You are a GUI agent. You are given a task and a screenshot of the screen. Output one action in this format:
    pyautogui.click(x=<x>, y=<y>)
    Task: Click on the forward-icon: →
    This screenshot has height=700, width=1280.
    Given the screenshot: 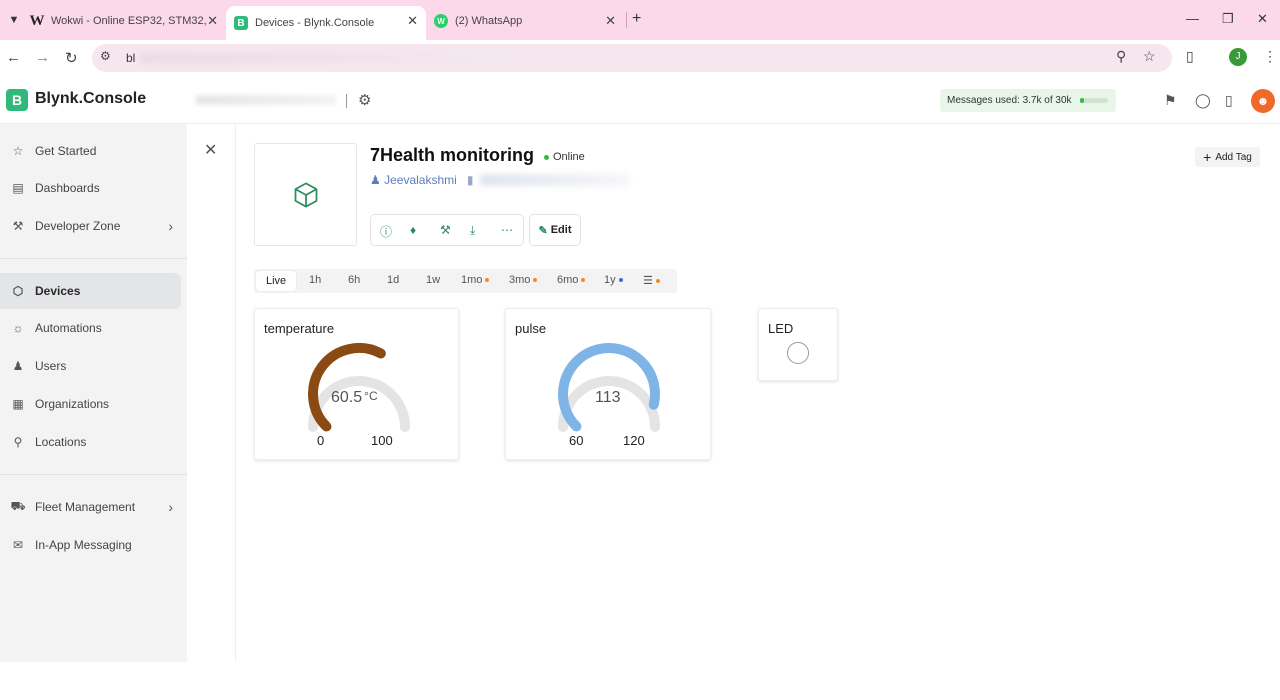 What is the action you would take?
    pyautogui.click(x=42, y=57)
    